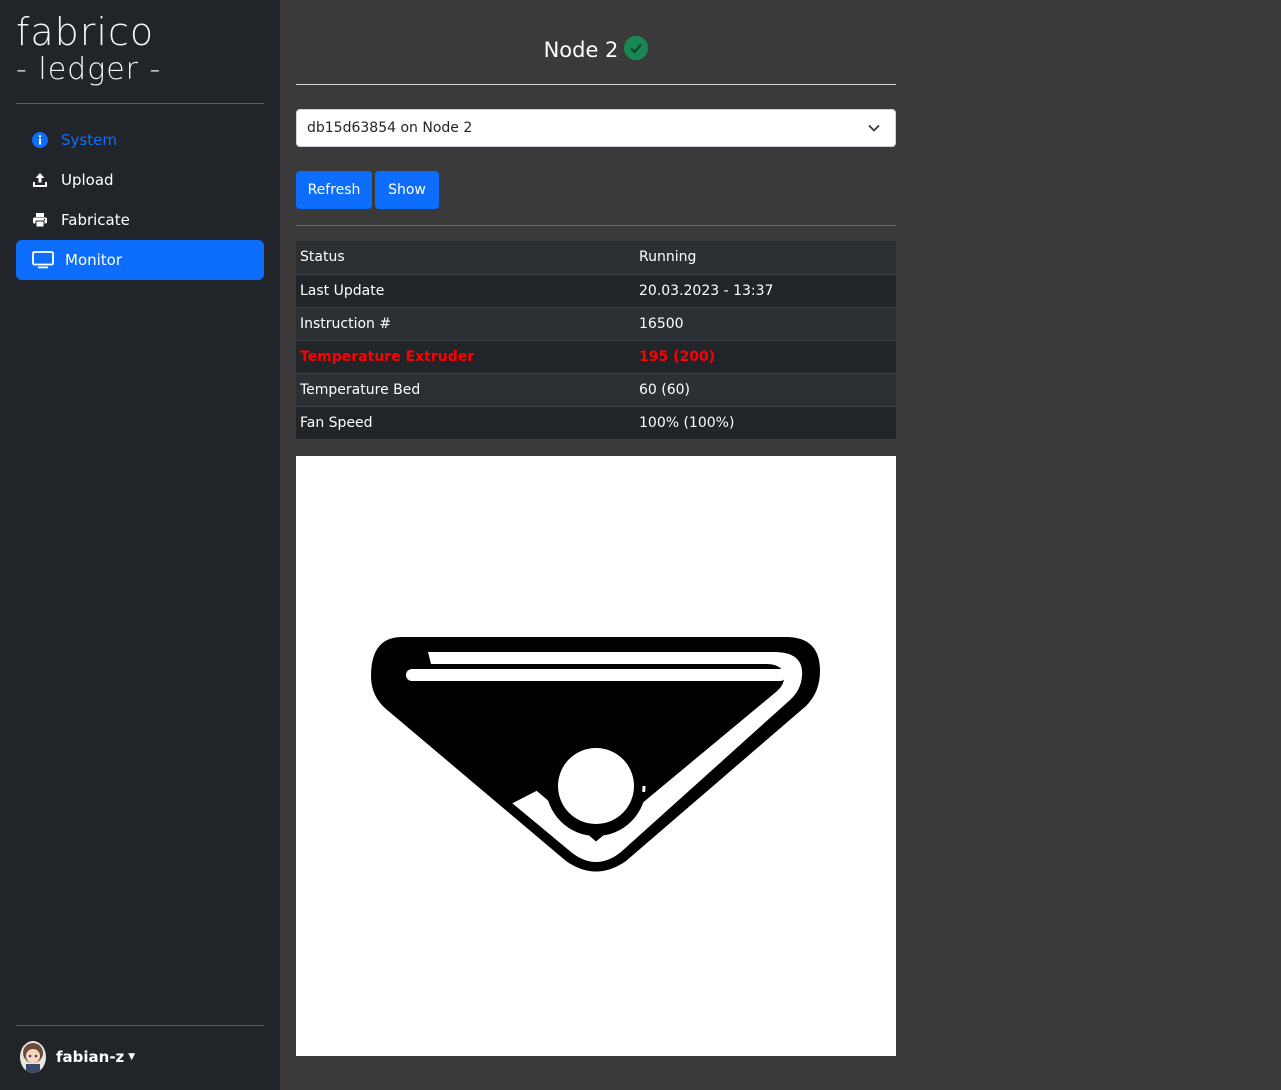 This screenshot has width=1281, height=1090. I want to click on row-value: 195 (200), so click(765, 357).